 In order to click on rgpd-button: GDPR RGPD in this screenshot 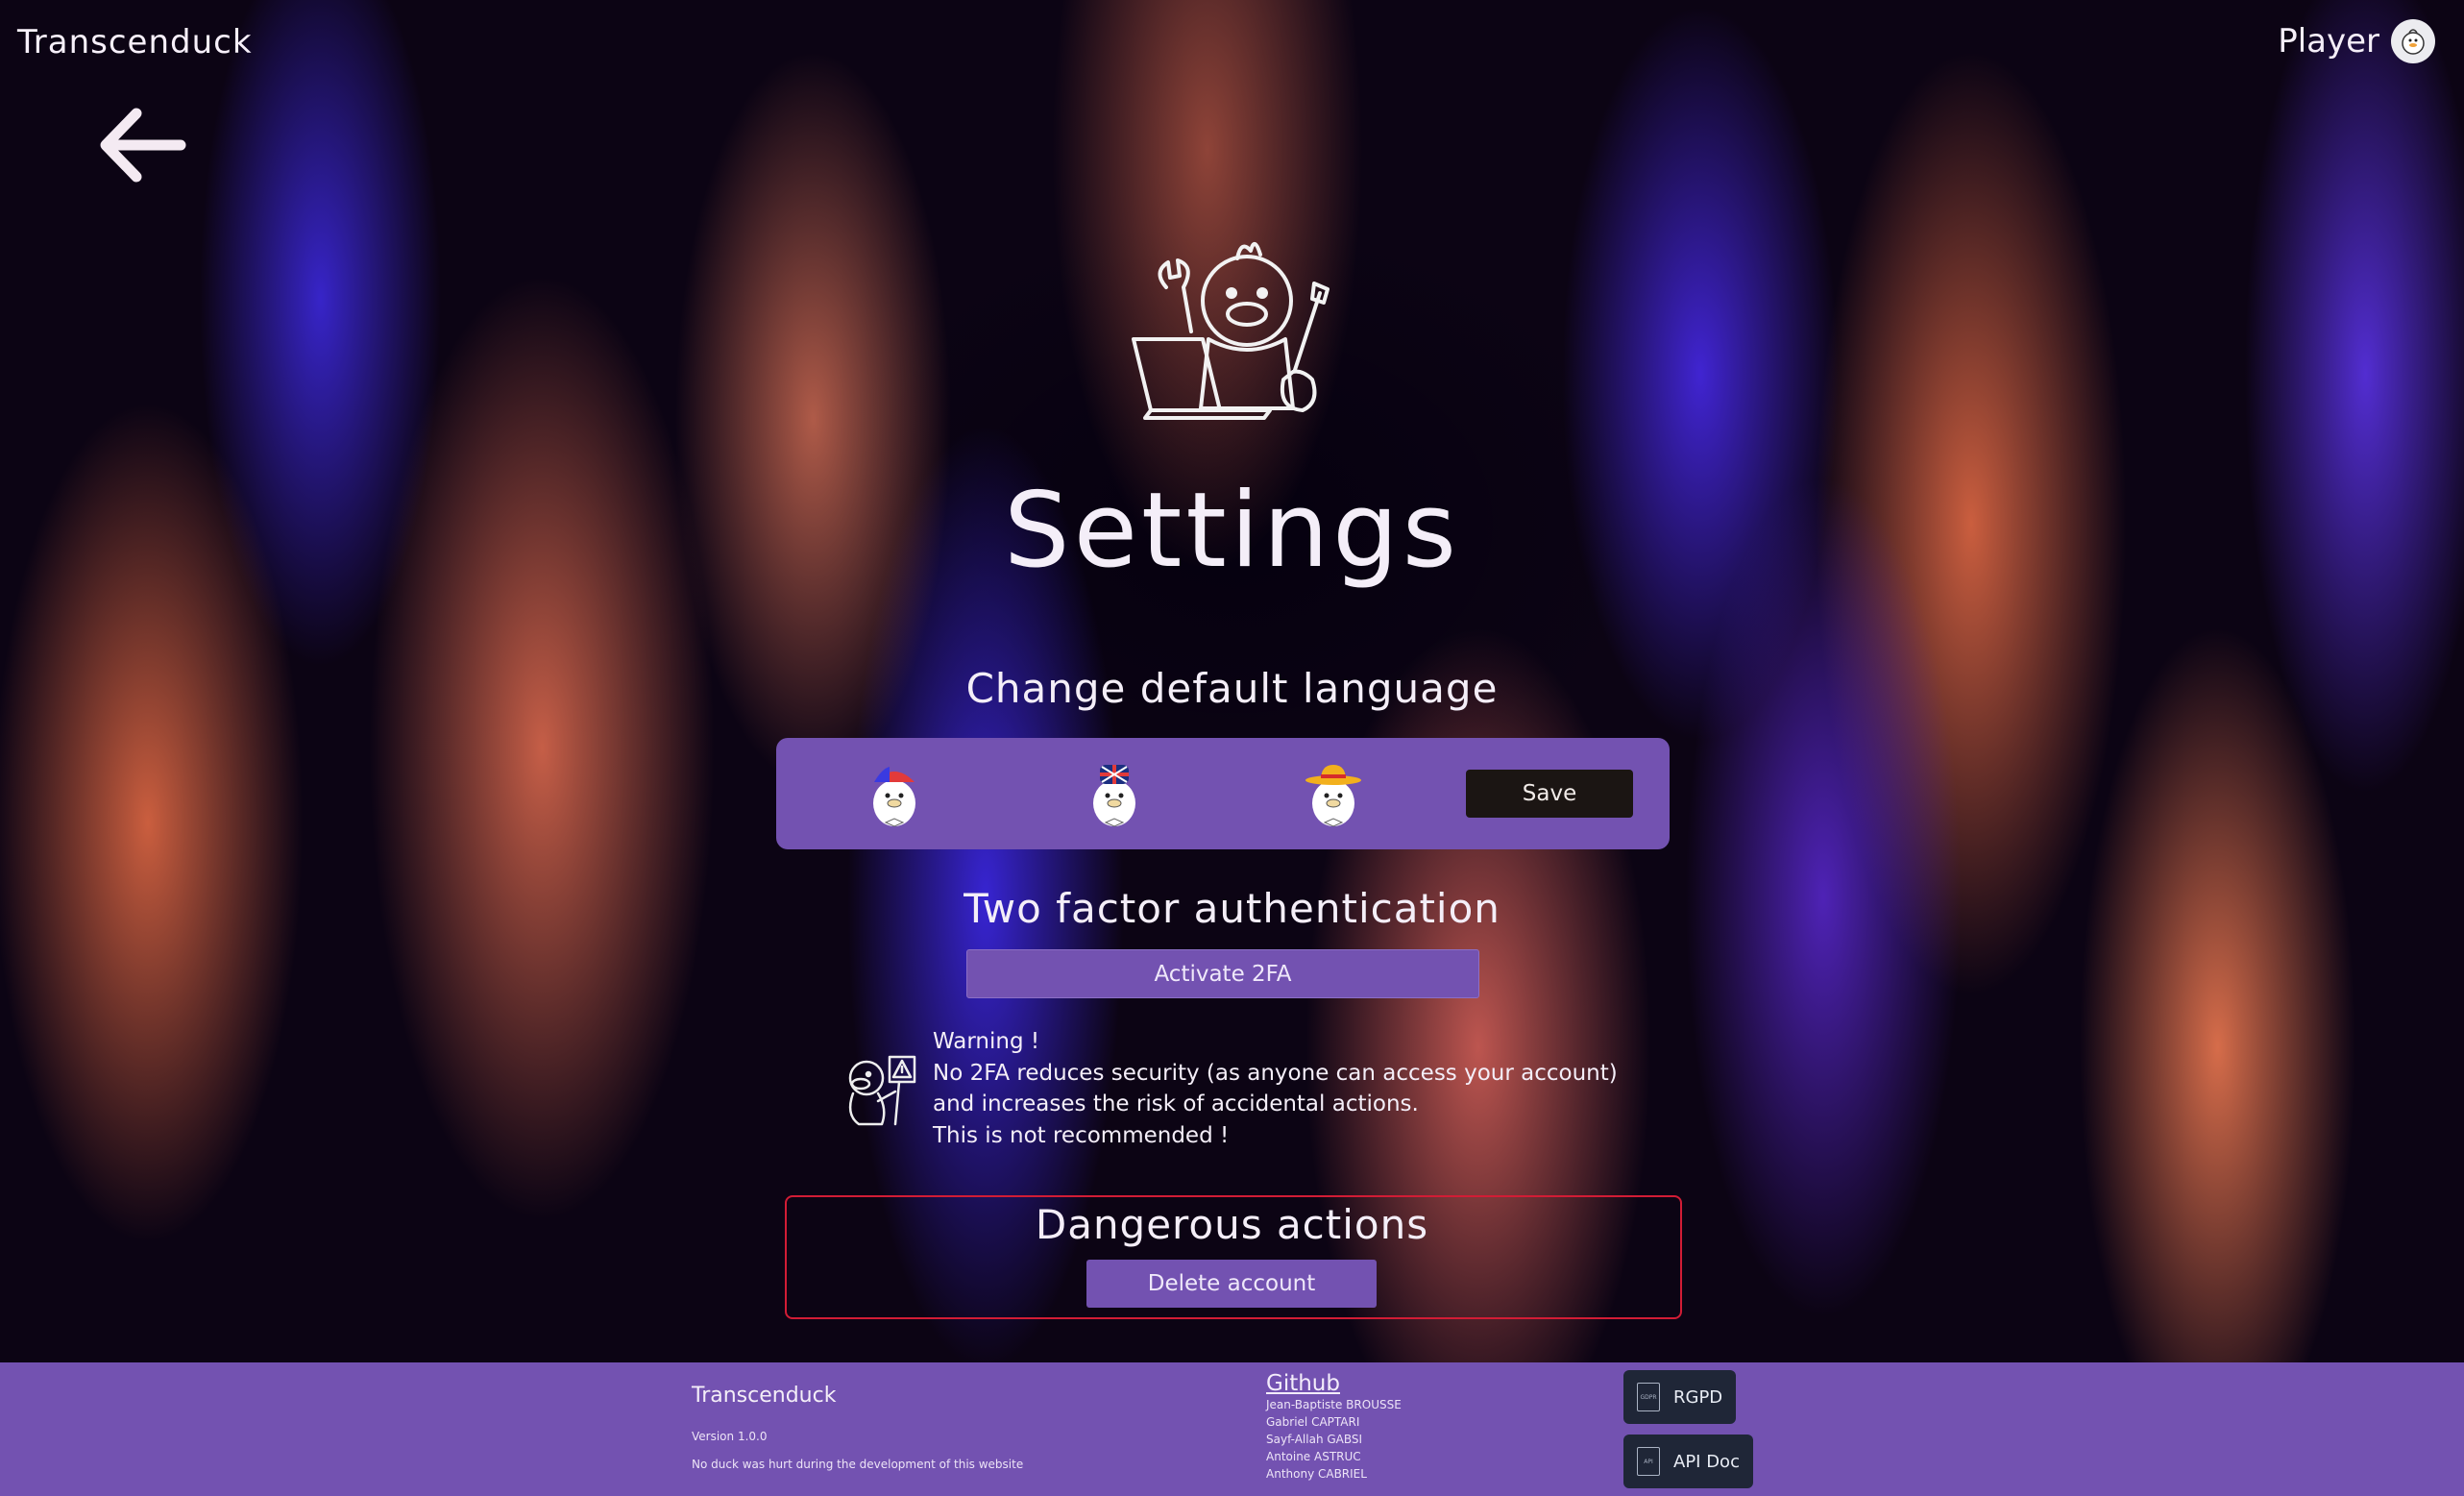, I will do `click(1680, 1397)`.